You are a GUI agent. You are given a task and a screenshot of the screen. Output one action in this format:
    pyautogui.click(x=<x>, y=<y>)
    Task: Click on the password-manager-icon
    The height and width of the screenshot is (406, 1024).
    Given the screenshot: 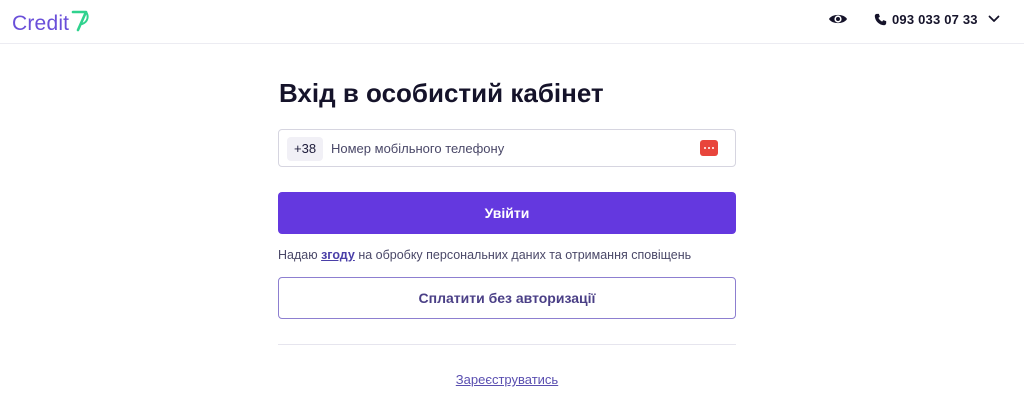 What is the action you would take?
    pyautogui.click(x=709, y=148)
    